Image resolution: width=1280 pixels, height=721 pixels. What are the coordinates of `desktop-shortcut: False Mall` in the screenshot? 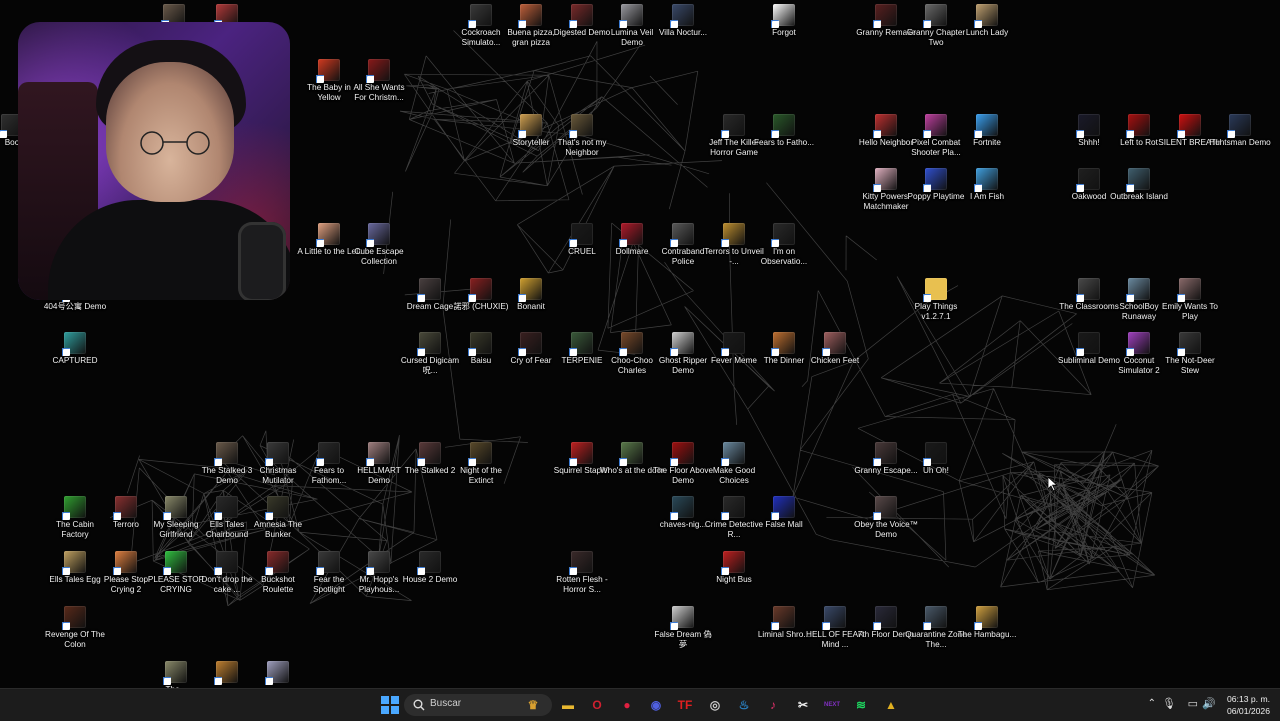 It's located at (784, 513).